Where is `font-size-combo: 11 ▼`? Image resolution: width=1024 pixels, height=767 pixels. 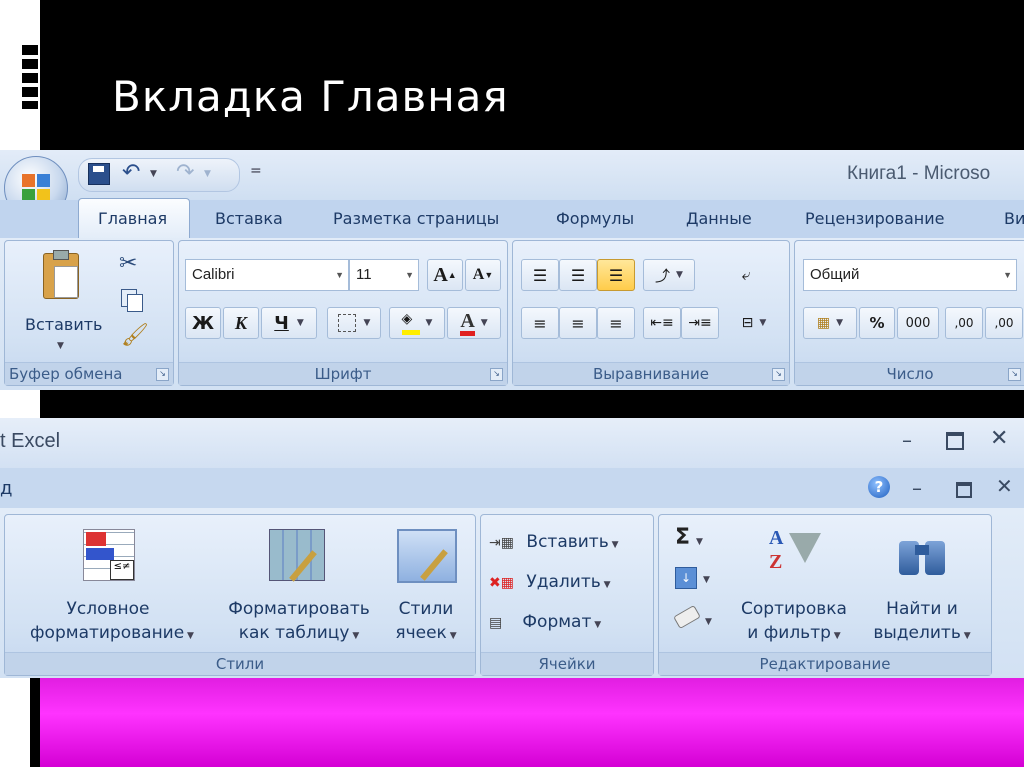 font-size-combo: 11 ▼ is located at coordinates (384, 275).